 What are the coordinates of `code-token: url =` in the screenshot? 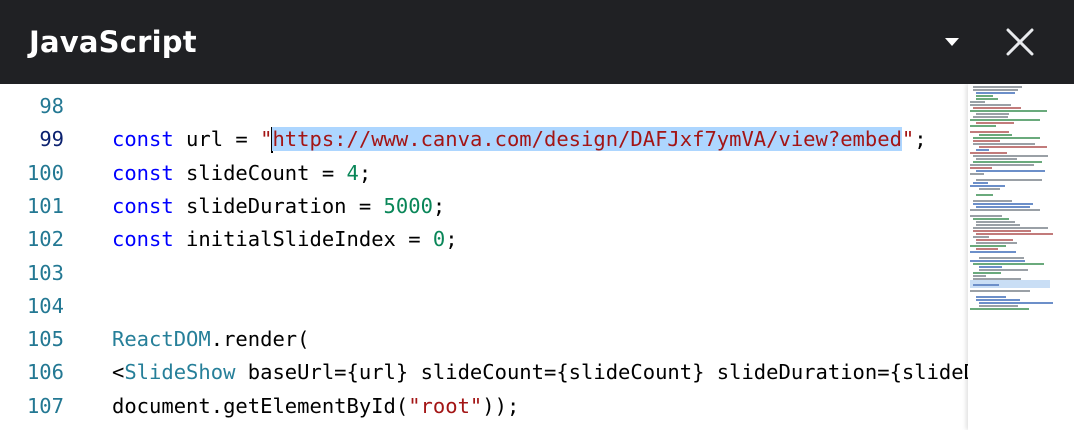 It's located at (217, 139).